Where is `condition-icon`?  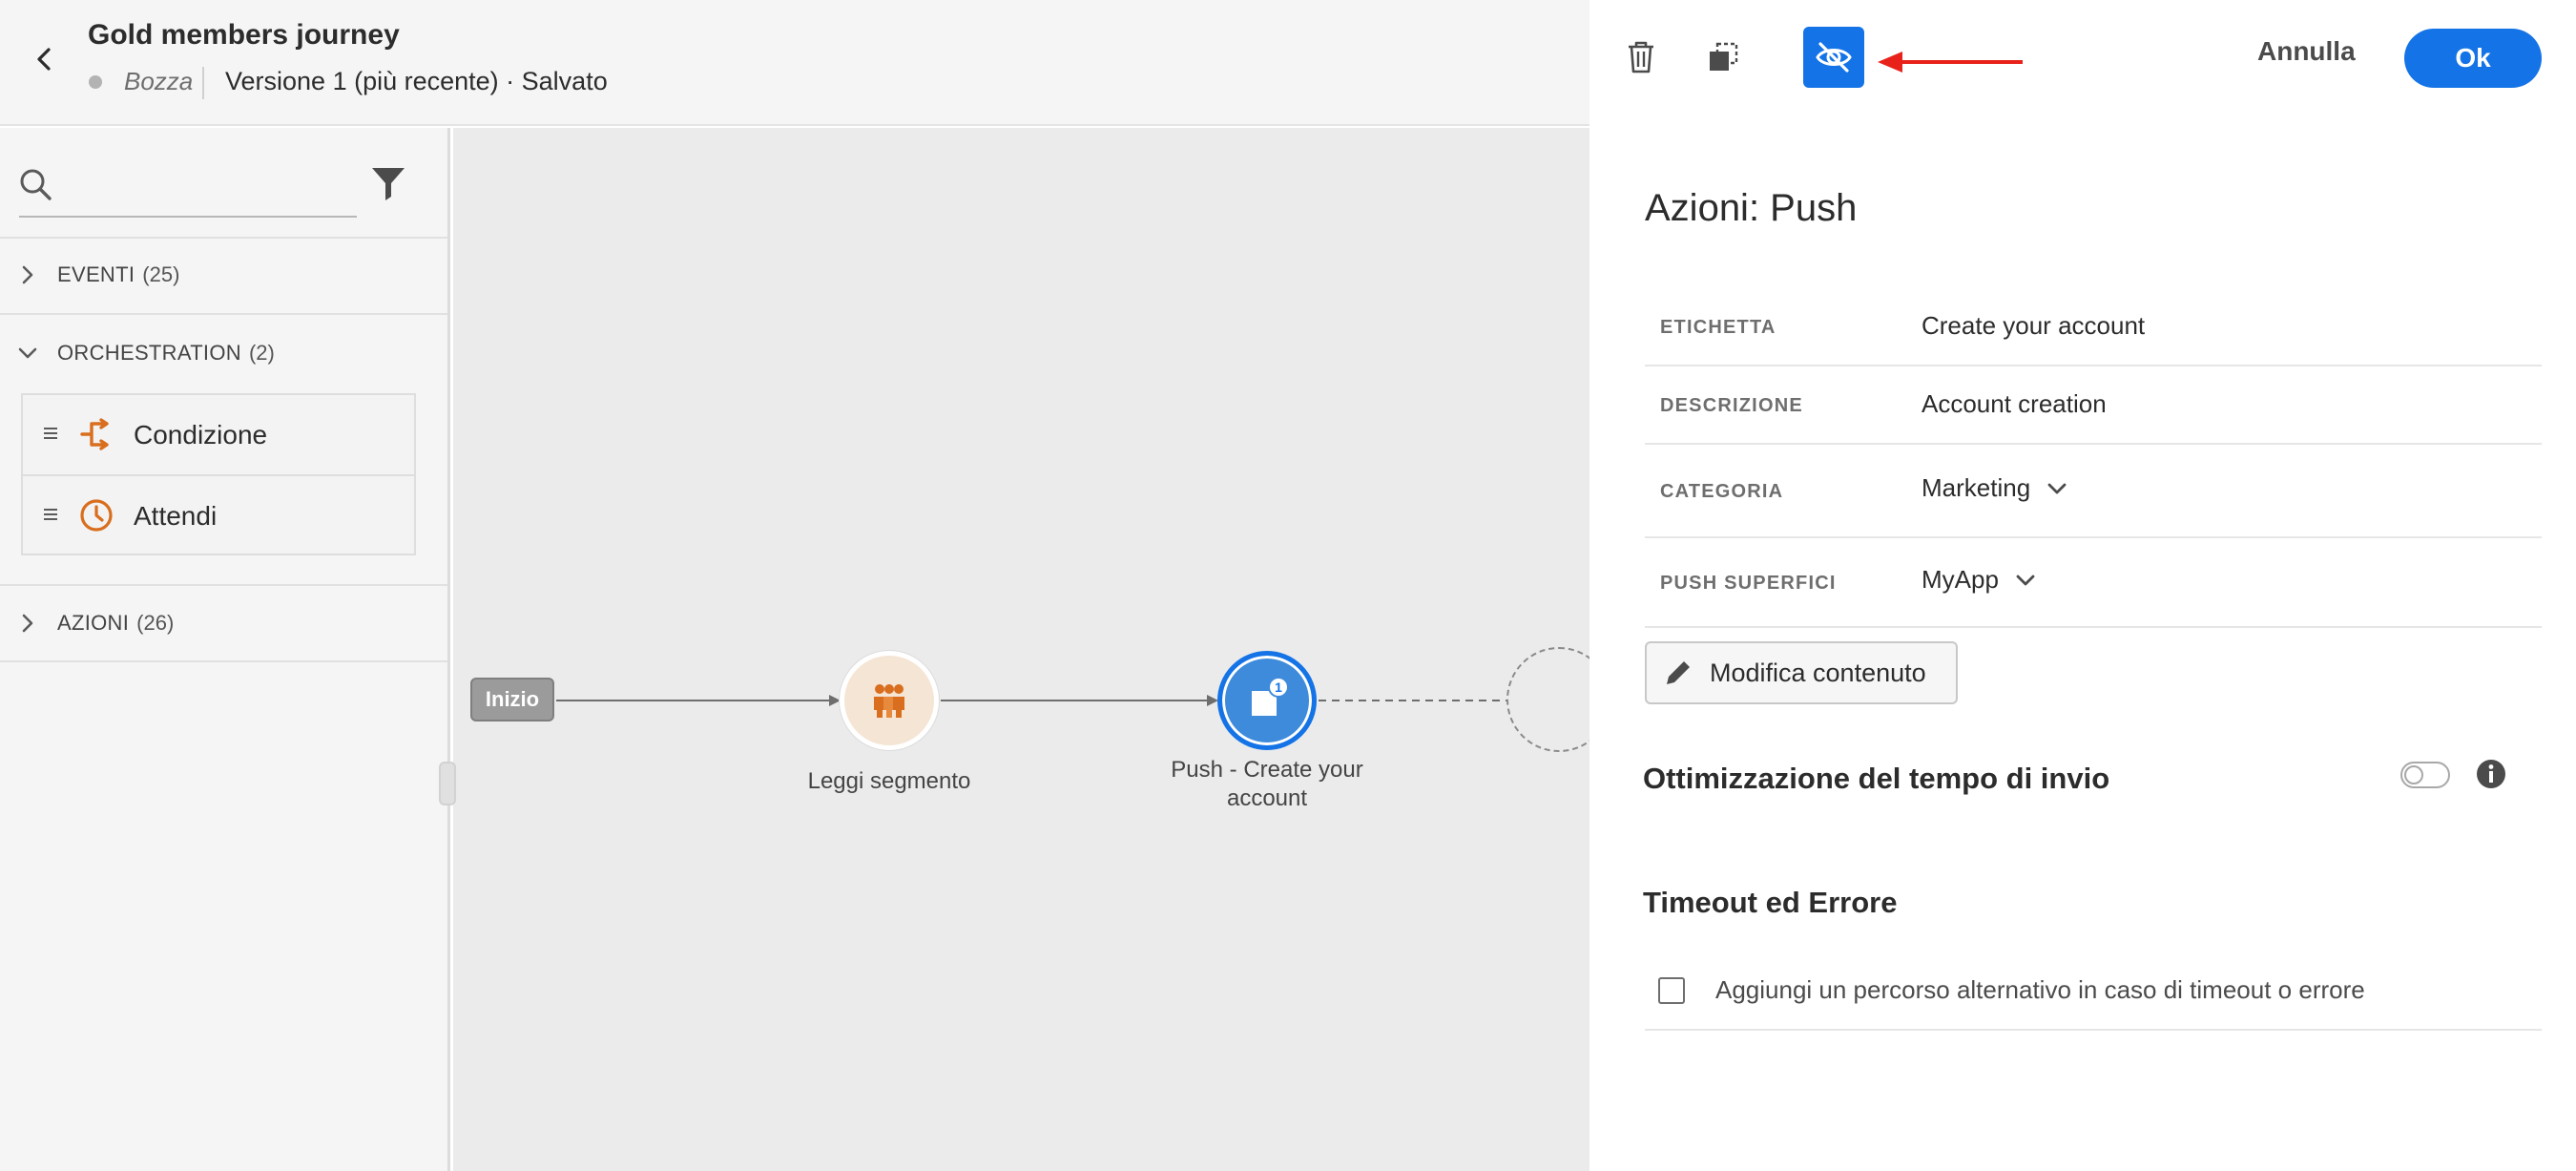 condition-icon is located at coordinates (94, 434).